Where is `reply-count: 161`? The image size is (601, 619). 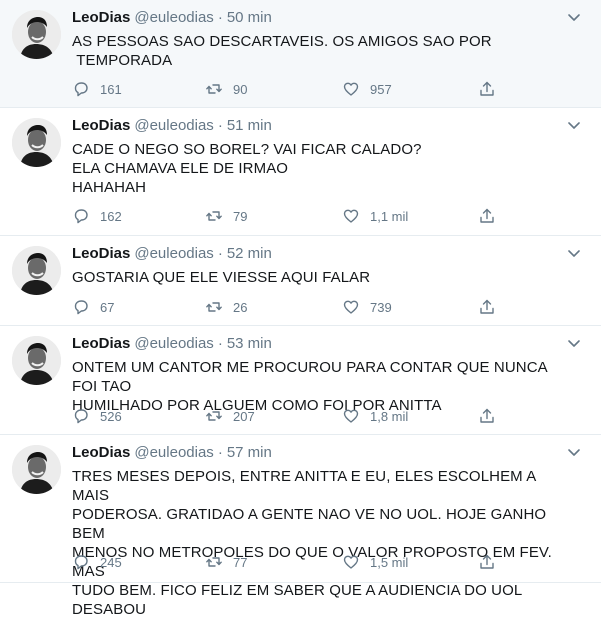
reply-count: 161 is located at coordinates (111, 89).